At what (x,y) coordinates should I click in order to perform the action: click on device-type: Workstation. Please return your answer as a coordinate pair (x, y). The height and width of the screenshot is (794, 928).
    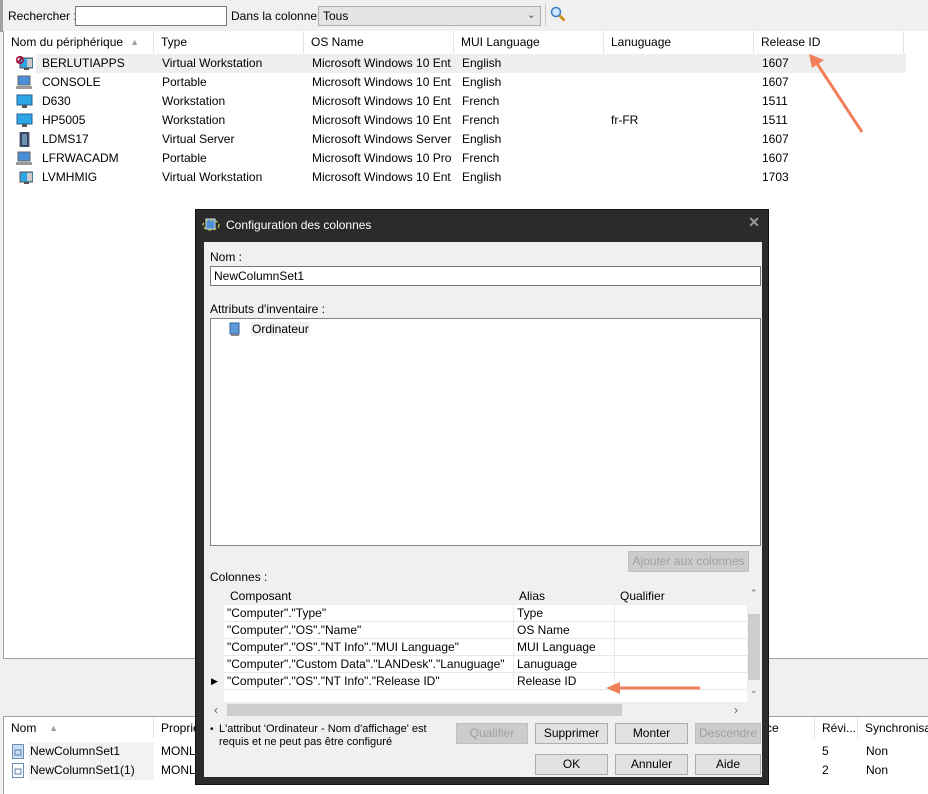
    Looking at the image, I should click on (194, 120).